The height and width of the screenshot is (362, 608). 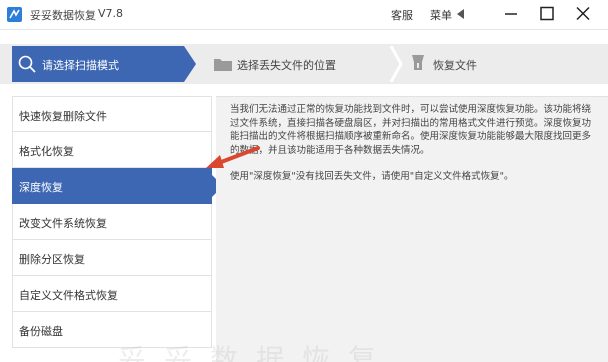 I want to click on close-button, so click(x=583, y=14).